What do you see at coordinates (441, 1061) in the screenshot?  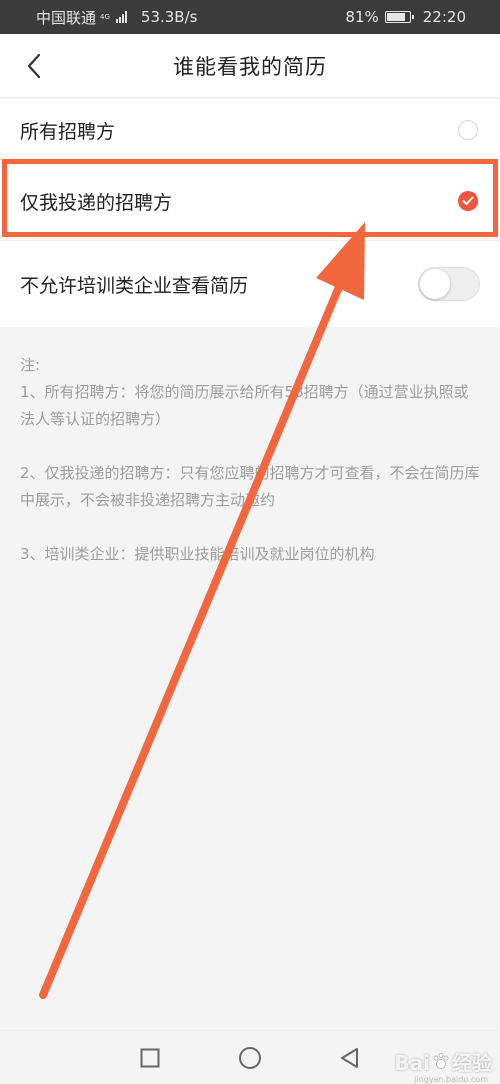 I see `paw-icon` at bounding box center [441, 1061].